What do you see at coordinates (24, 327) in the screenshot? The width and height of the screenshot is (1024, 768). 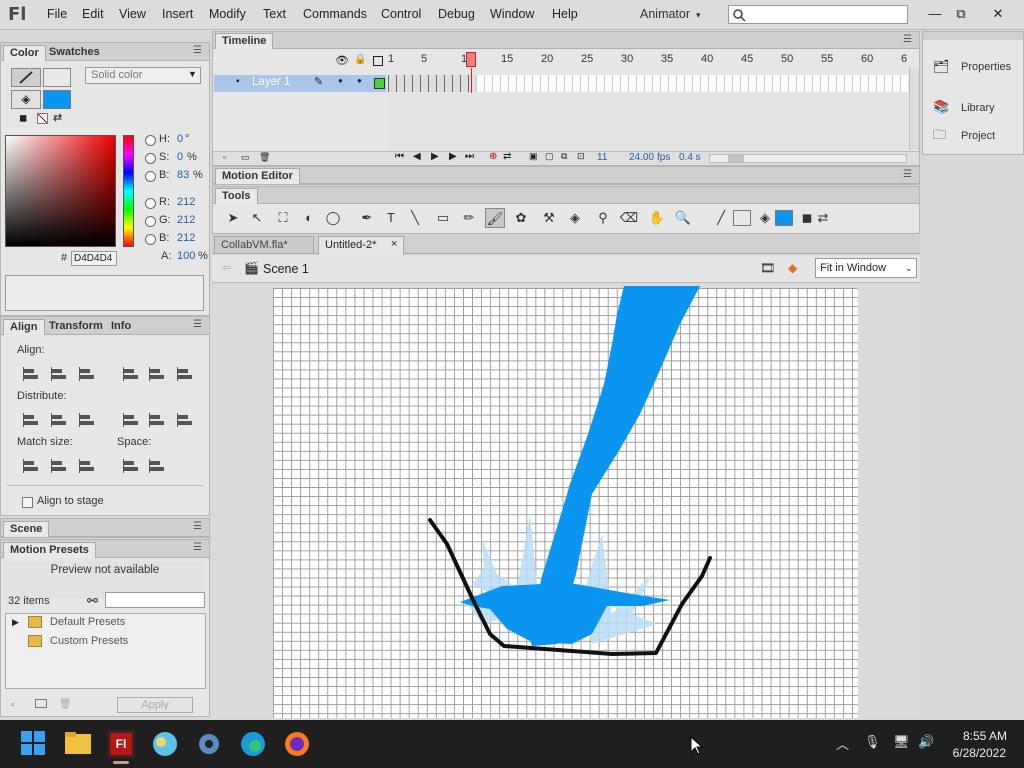 I see `tab-align: Align` at bounding box center [24, 327].